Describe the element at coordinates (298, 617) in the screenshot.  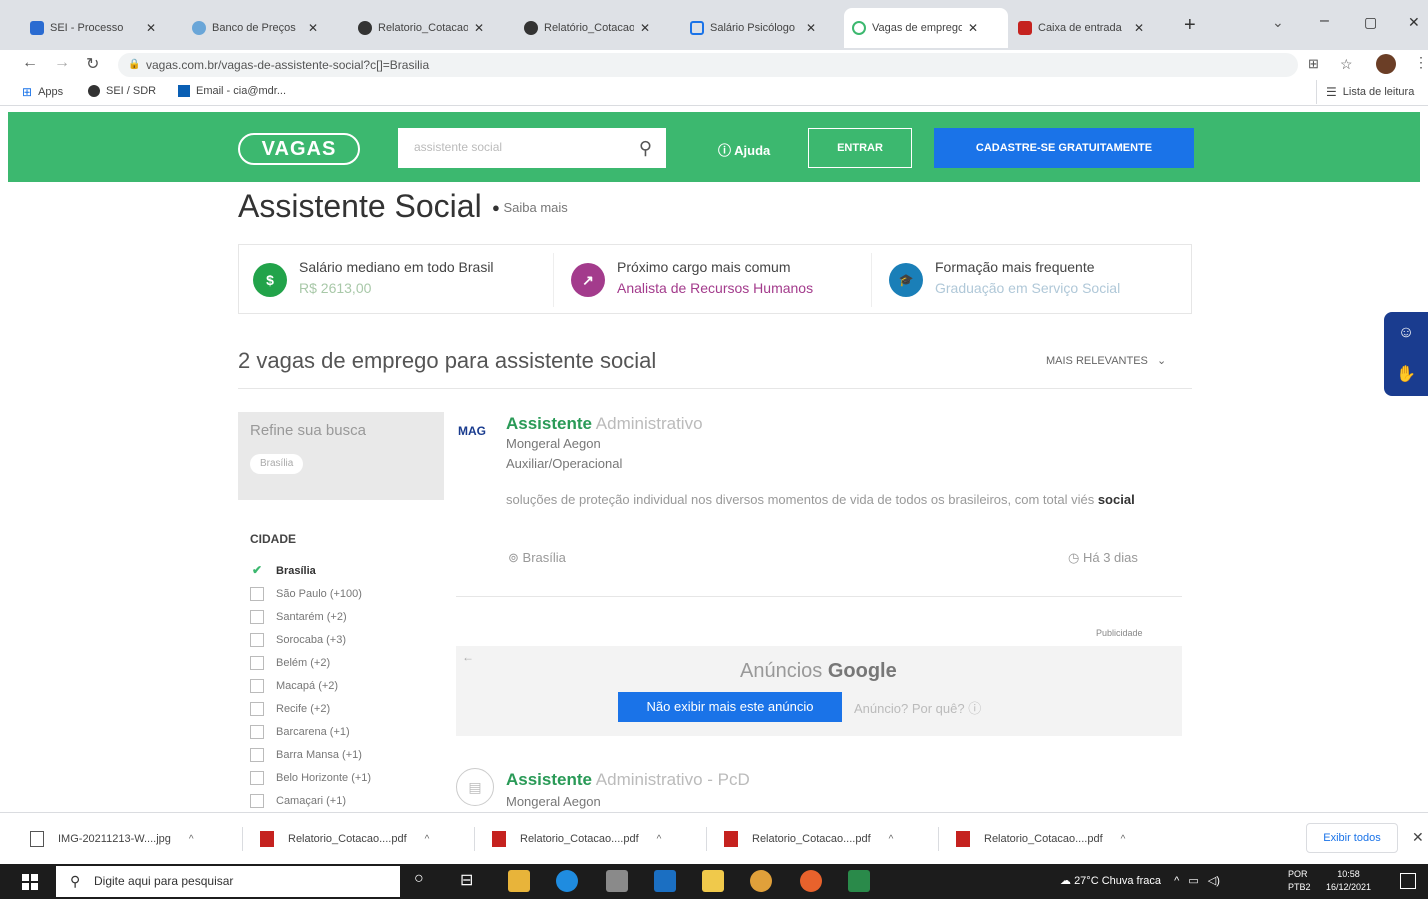
I see `city-filter-item: Santarém (+2)` at that location.